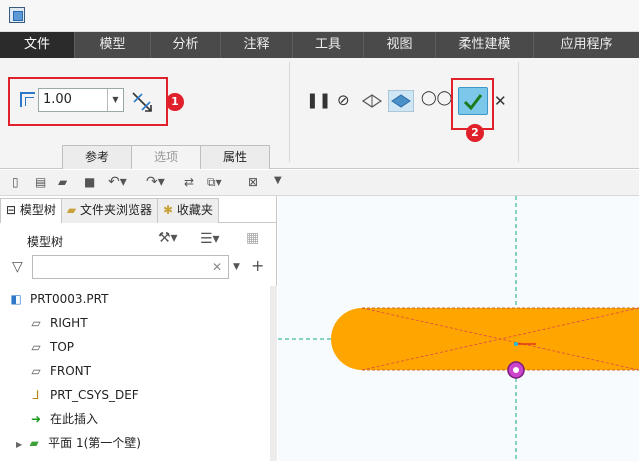  I want to click on preview-wireframe-icon, so click(372, 101).